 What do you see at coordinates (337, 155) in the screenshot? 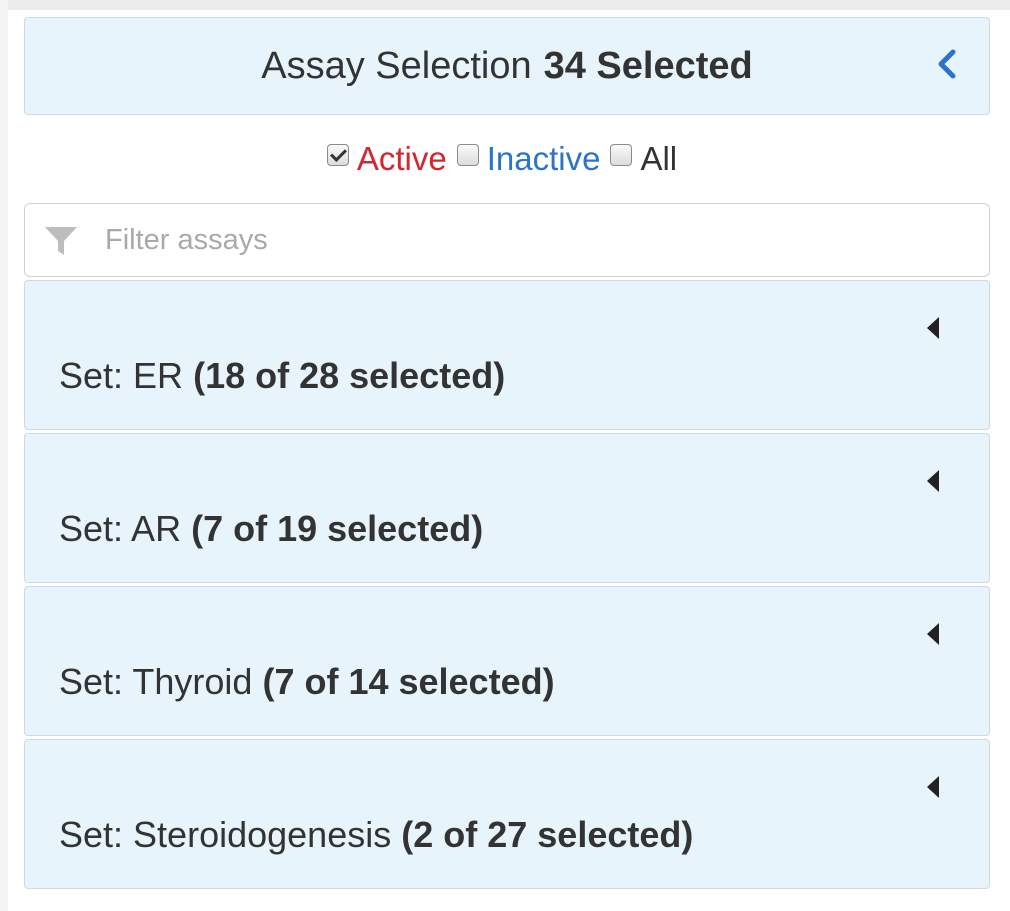
I see `active-checkbox` at bounding box center [337, 155].